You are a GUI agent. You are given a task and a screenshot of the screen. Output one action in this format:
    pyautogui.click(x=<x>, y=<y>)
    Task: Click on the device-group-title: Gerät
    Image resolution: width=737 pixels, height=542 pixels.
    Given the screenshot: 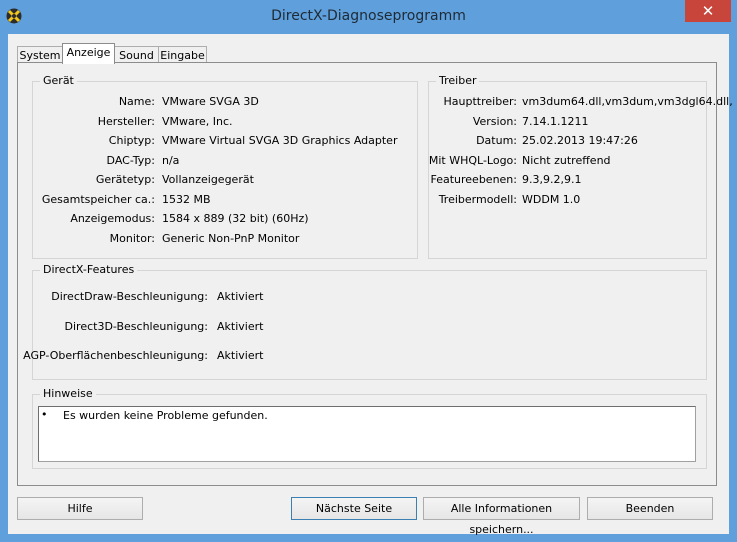 What is the action you would take?
    pyautogui.click(x=58, y=80)
    